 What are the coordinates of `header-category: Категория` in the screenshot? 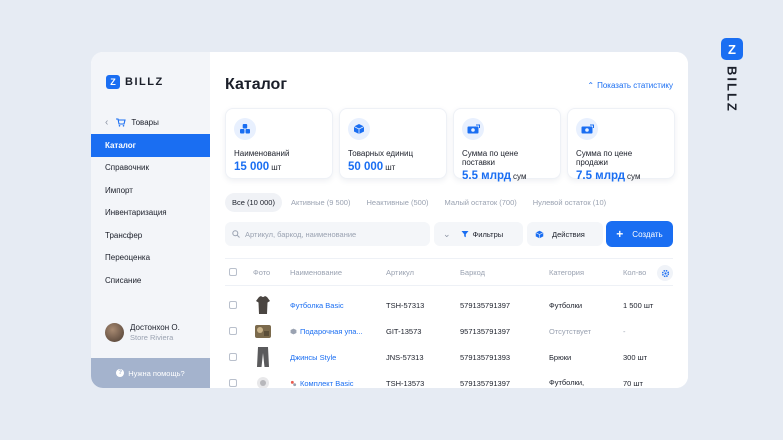 It's located at (586, 272).